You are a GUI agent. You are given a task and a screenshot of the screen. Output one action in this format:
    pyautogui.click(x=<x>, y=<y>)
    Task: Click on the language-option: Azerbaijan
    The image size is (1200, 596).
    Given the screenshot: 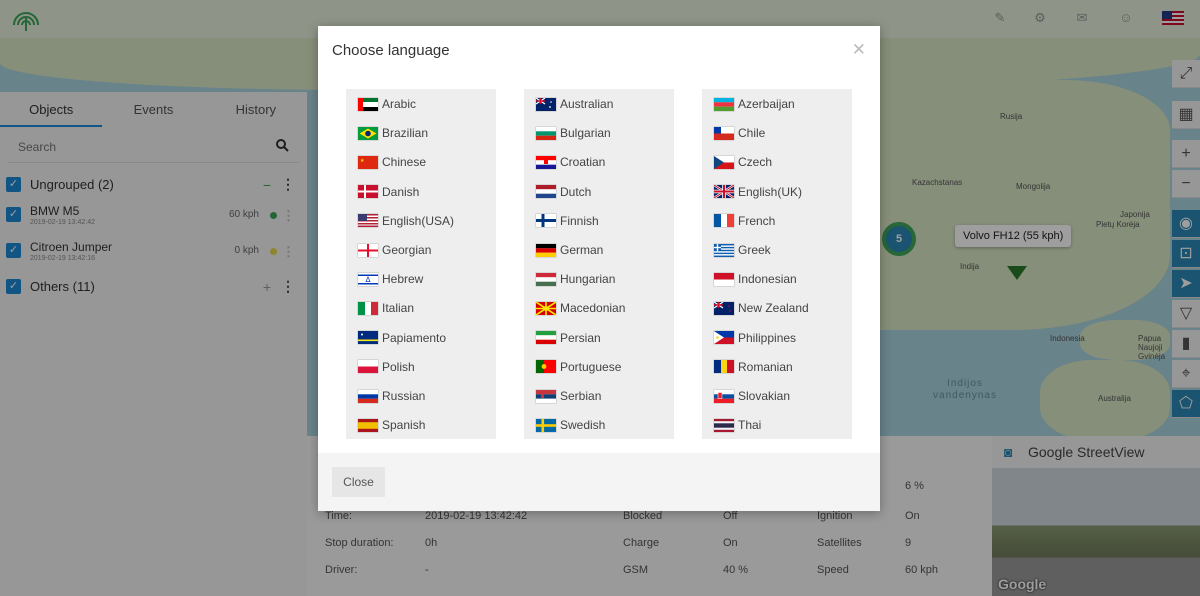 What is the action you would take?
    pyautogui.click(x=754, y=104)
    